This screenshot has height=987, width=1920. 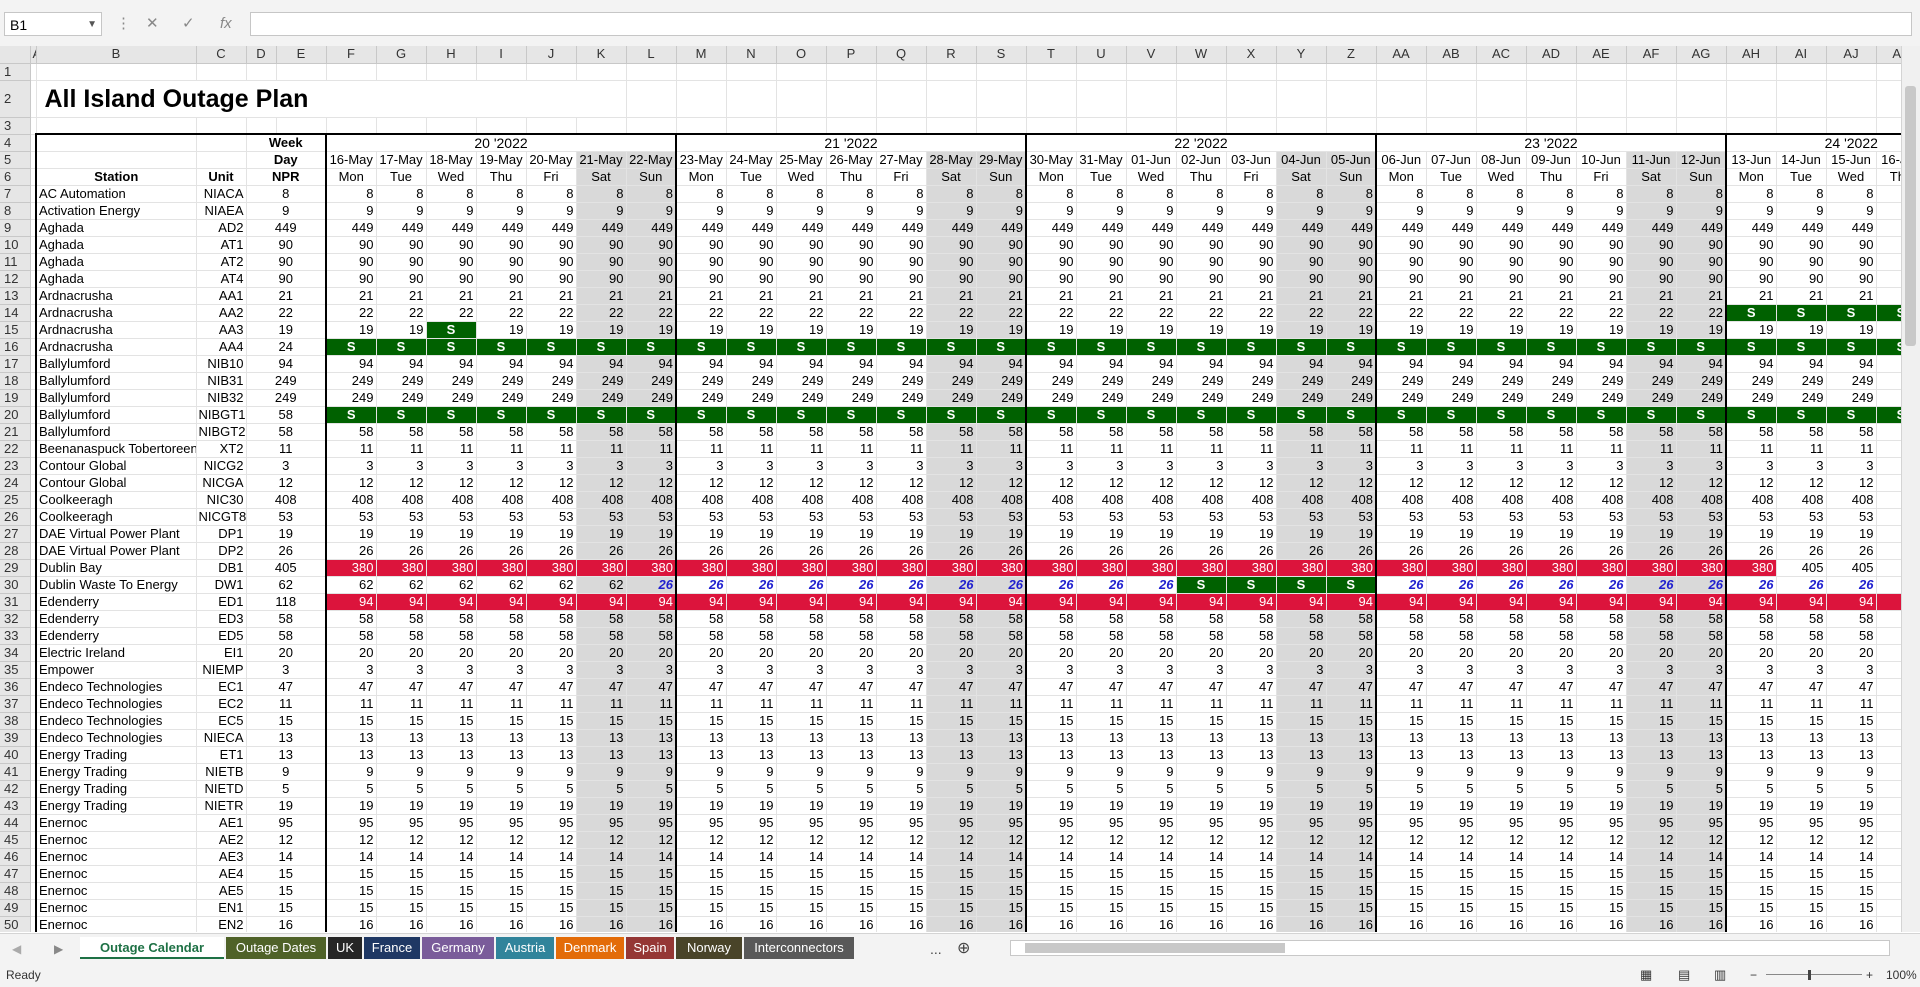 I want to click on npr-value: 9, so click(x=286, y=772).